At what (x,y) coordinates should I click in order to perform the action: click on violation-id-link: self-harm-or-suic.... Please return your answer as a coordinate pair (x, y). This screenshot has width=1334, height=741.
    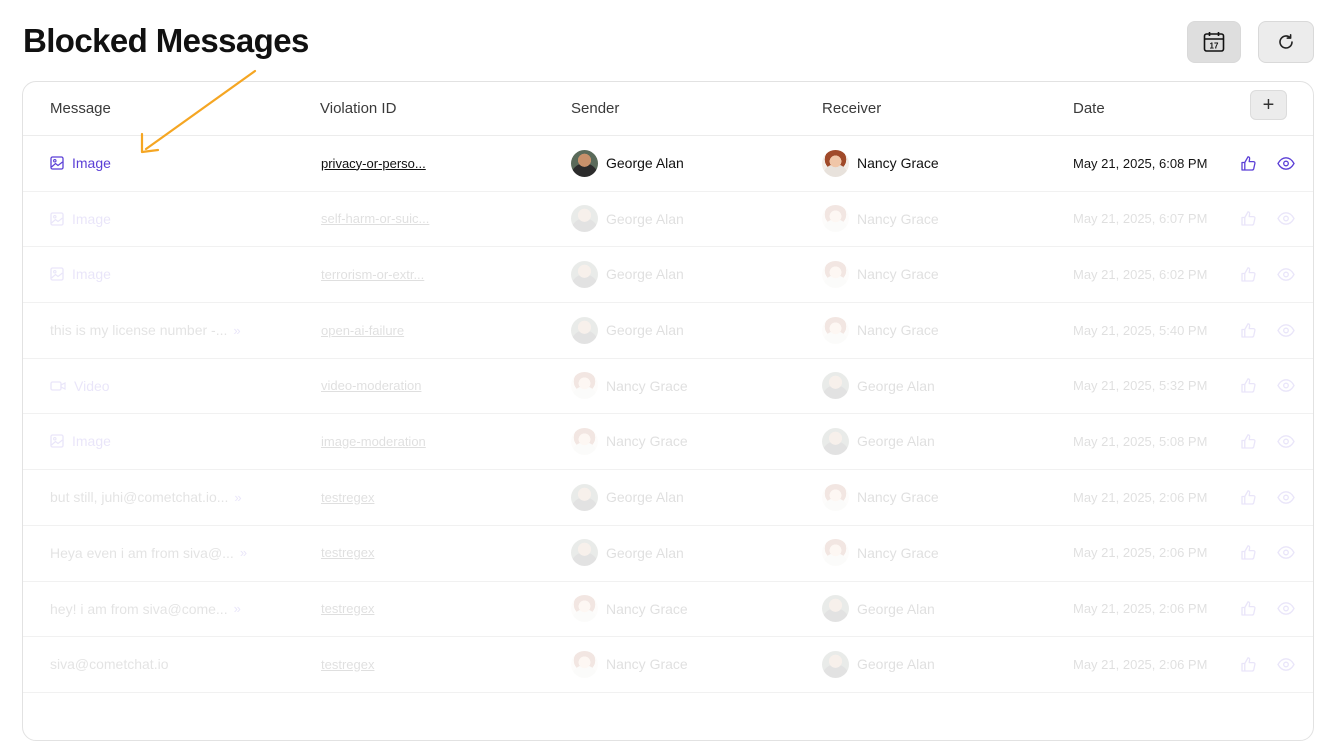
    Looking at the image, I should click on (375, 218).